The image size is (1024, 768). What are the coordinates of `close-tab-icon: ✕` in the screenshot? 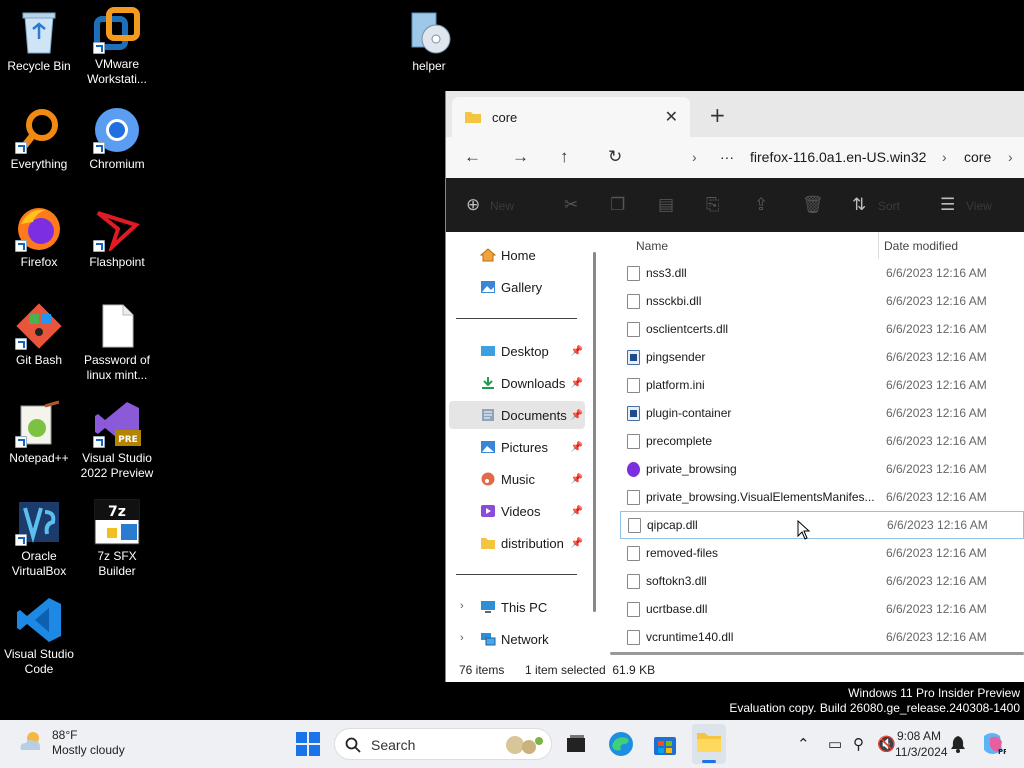 It's located at (671, 117).